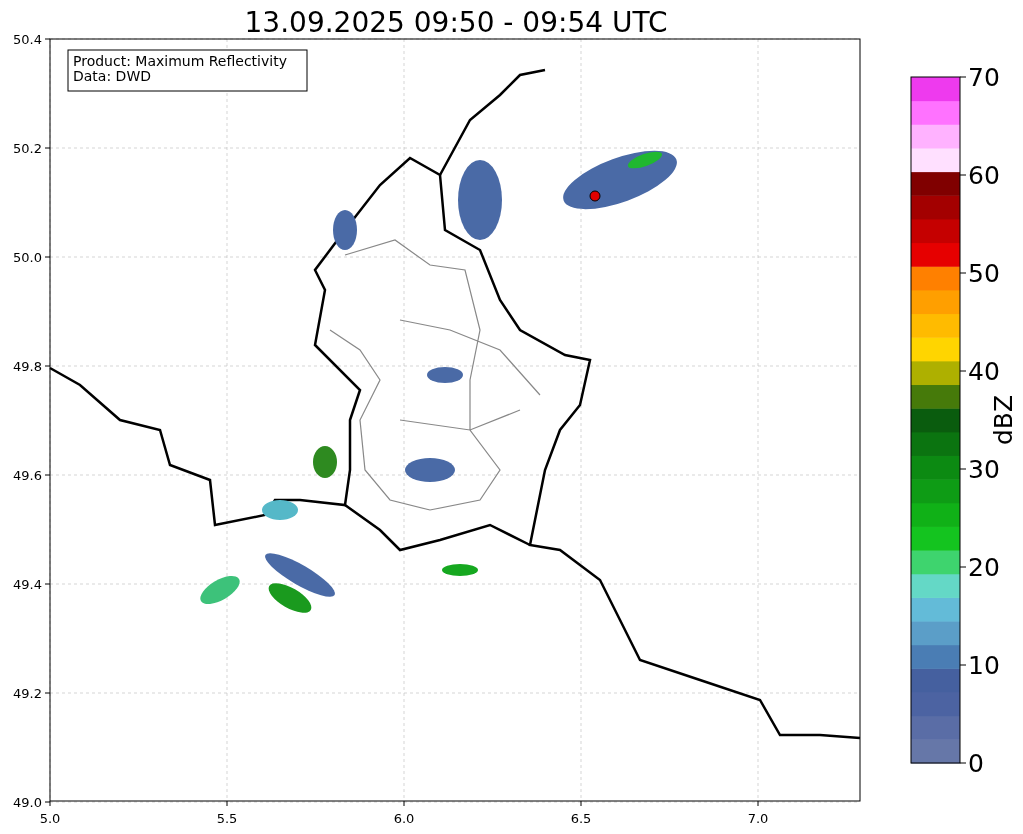 This screenshot has height=834, width=1023. What do you see at coordinates (404, 818) in the screenshot?
I see `x-tick-label: 6.0` at bounding box center [404, 818].